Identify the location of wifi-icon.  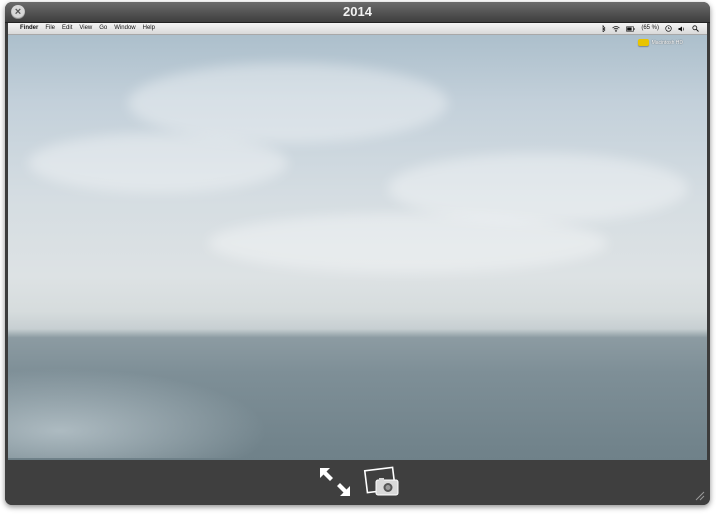
(616, 28).